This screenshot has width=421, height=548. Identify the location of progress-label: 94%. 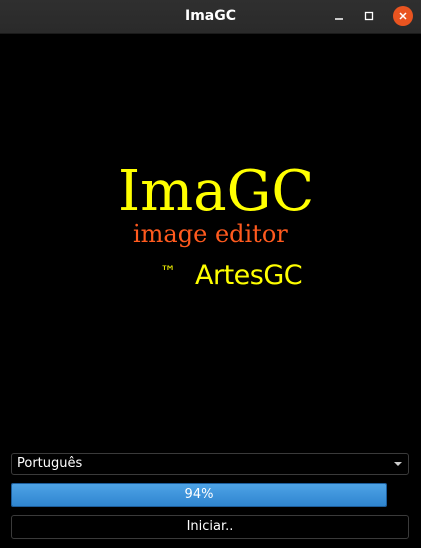
(199, 494).